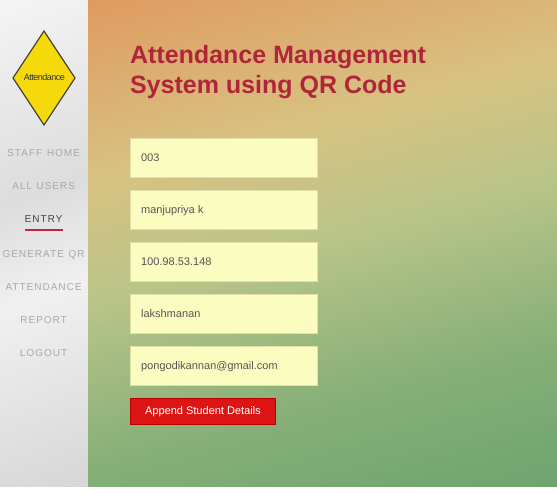 Image resolution: width=557 pixels, height=494 pixels. Describe the element at coordinates (224, 366) in the screenshot. I see `input-field: pongodikannan@gmail.com` at that location.